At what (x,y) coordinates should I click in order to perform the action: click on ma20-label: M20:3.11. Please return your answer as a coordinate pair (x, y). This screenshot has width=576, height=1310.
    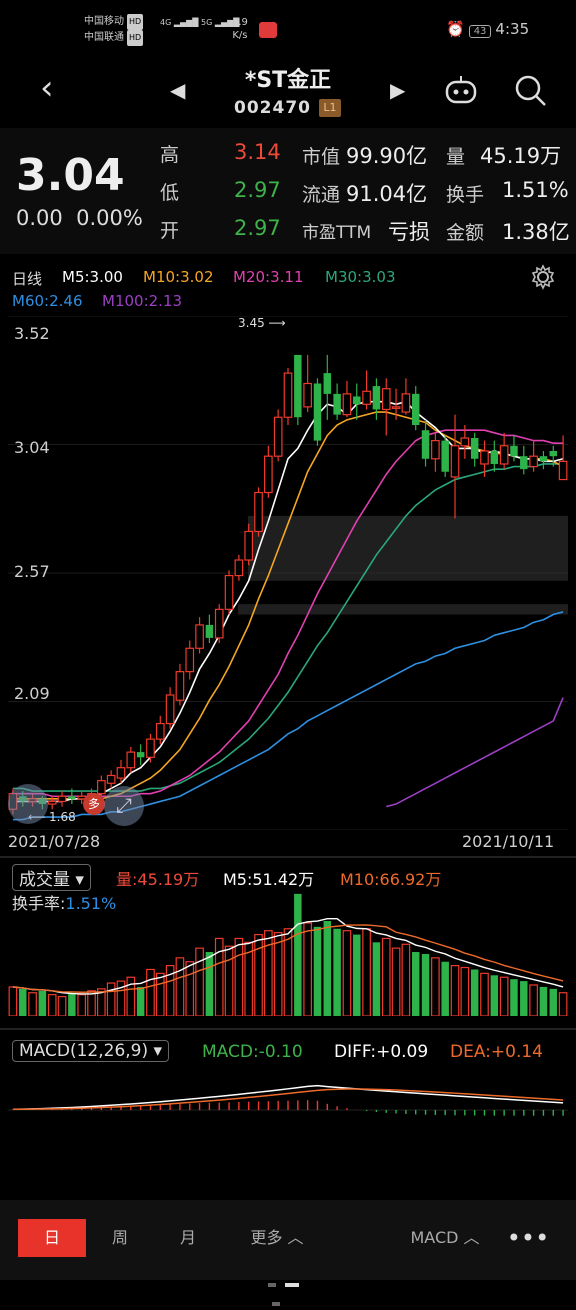
    Looking at the image, I should click on (268, 277).